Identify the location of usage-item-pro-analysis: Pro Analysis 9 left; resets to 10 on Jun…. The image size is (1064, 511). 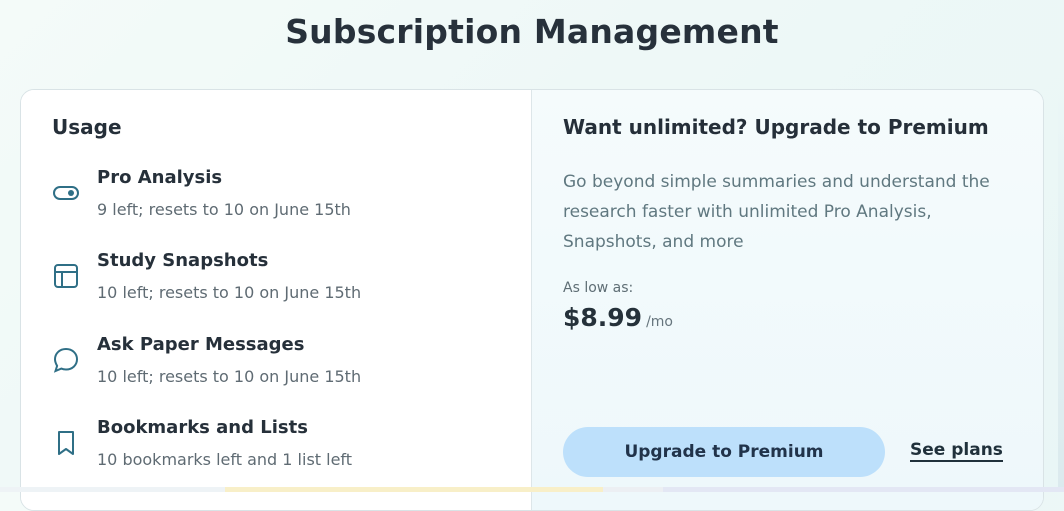
(282, 197).